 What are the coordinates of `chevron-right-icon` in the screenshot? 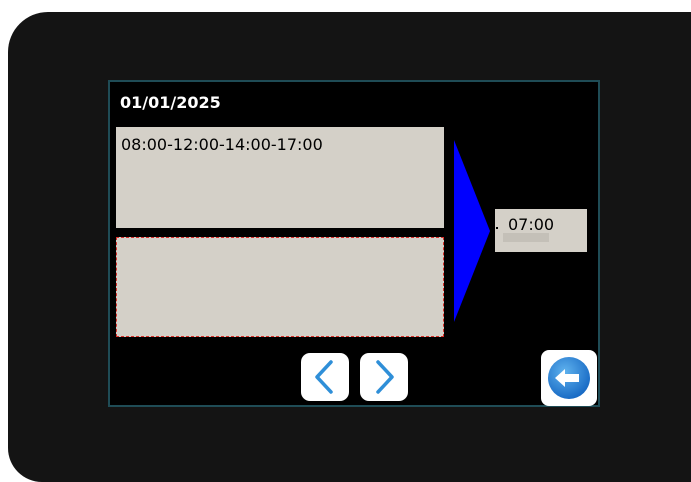 It's located at (385, 377).